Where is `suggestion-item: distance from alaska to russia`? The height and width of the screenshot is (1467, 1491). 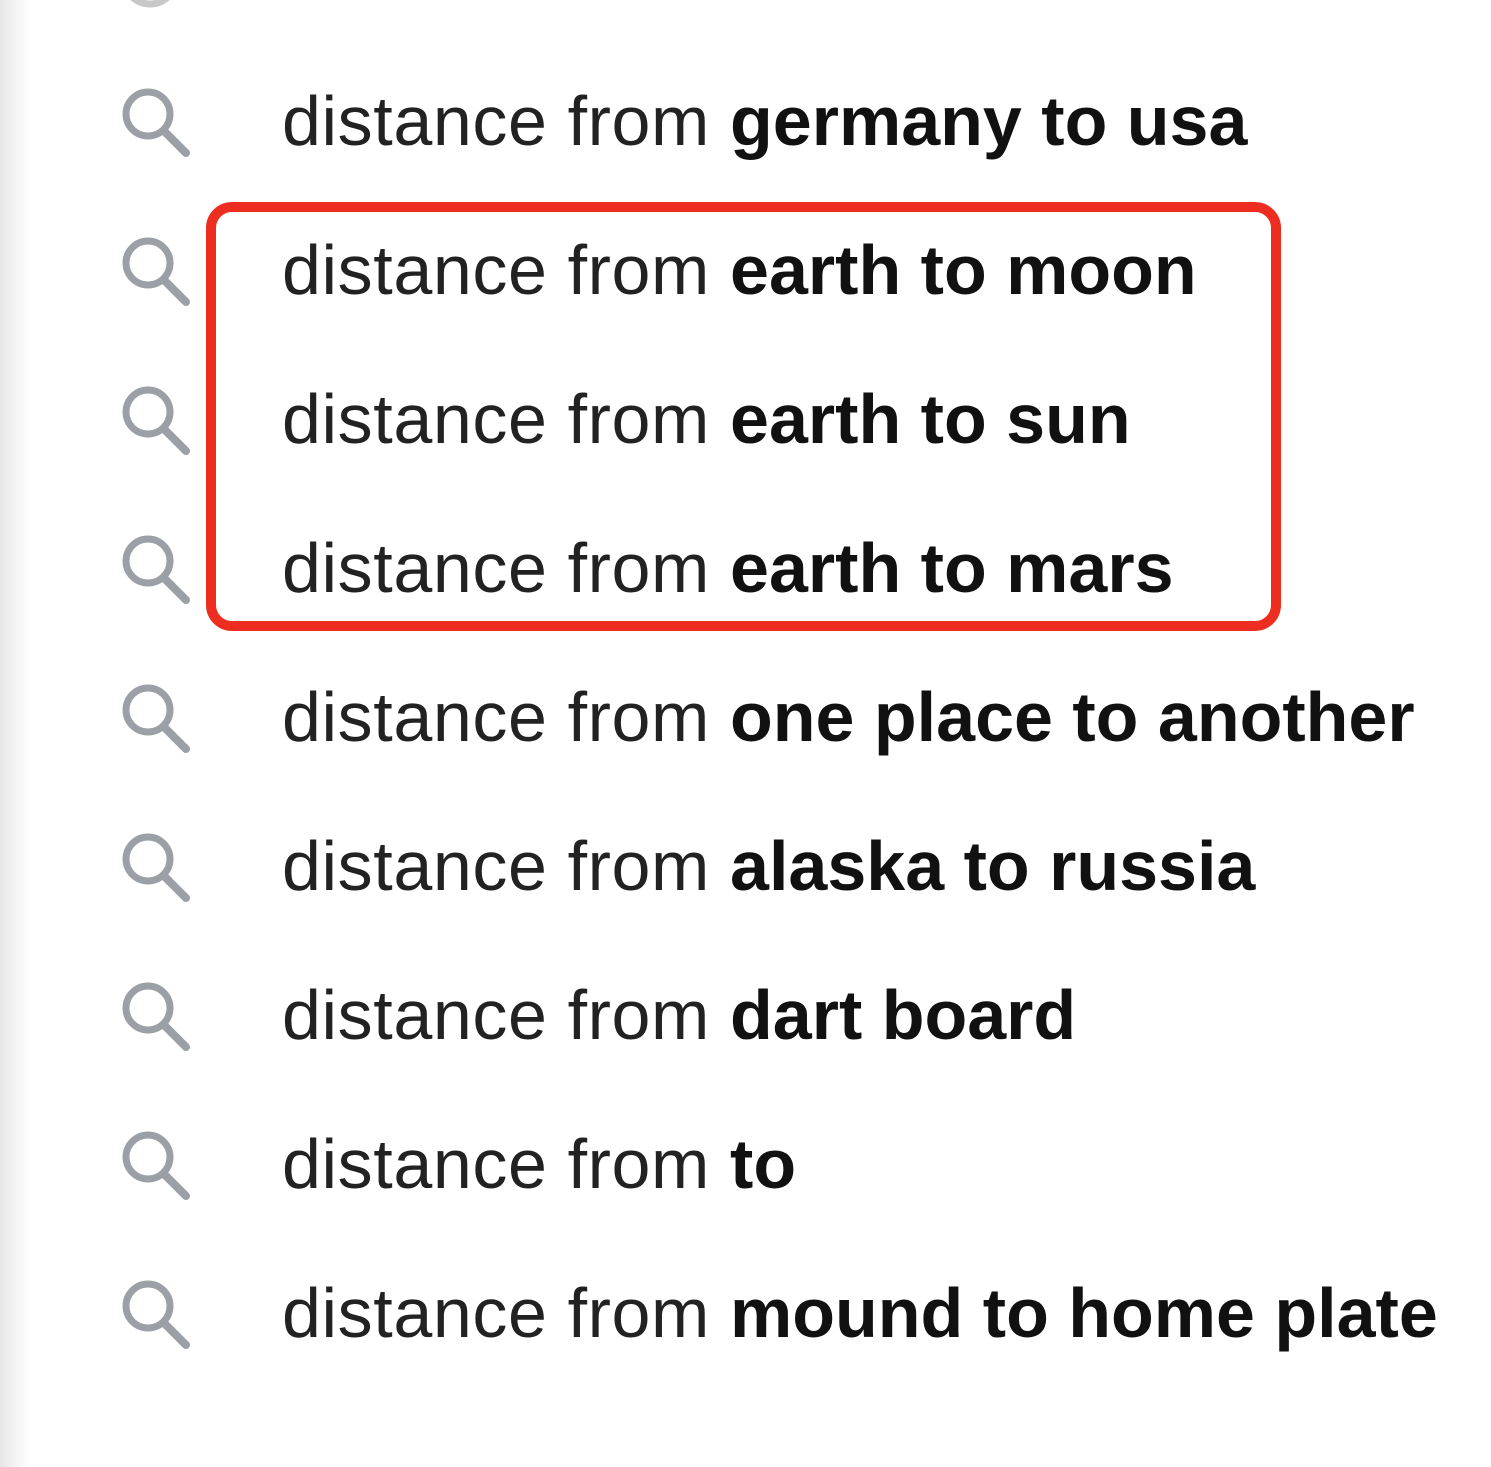 suggestion-item: distance from alaska to russia is located at coordinates (745, 865).